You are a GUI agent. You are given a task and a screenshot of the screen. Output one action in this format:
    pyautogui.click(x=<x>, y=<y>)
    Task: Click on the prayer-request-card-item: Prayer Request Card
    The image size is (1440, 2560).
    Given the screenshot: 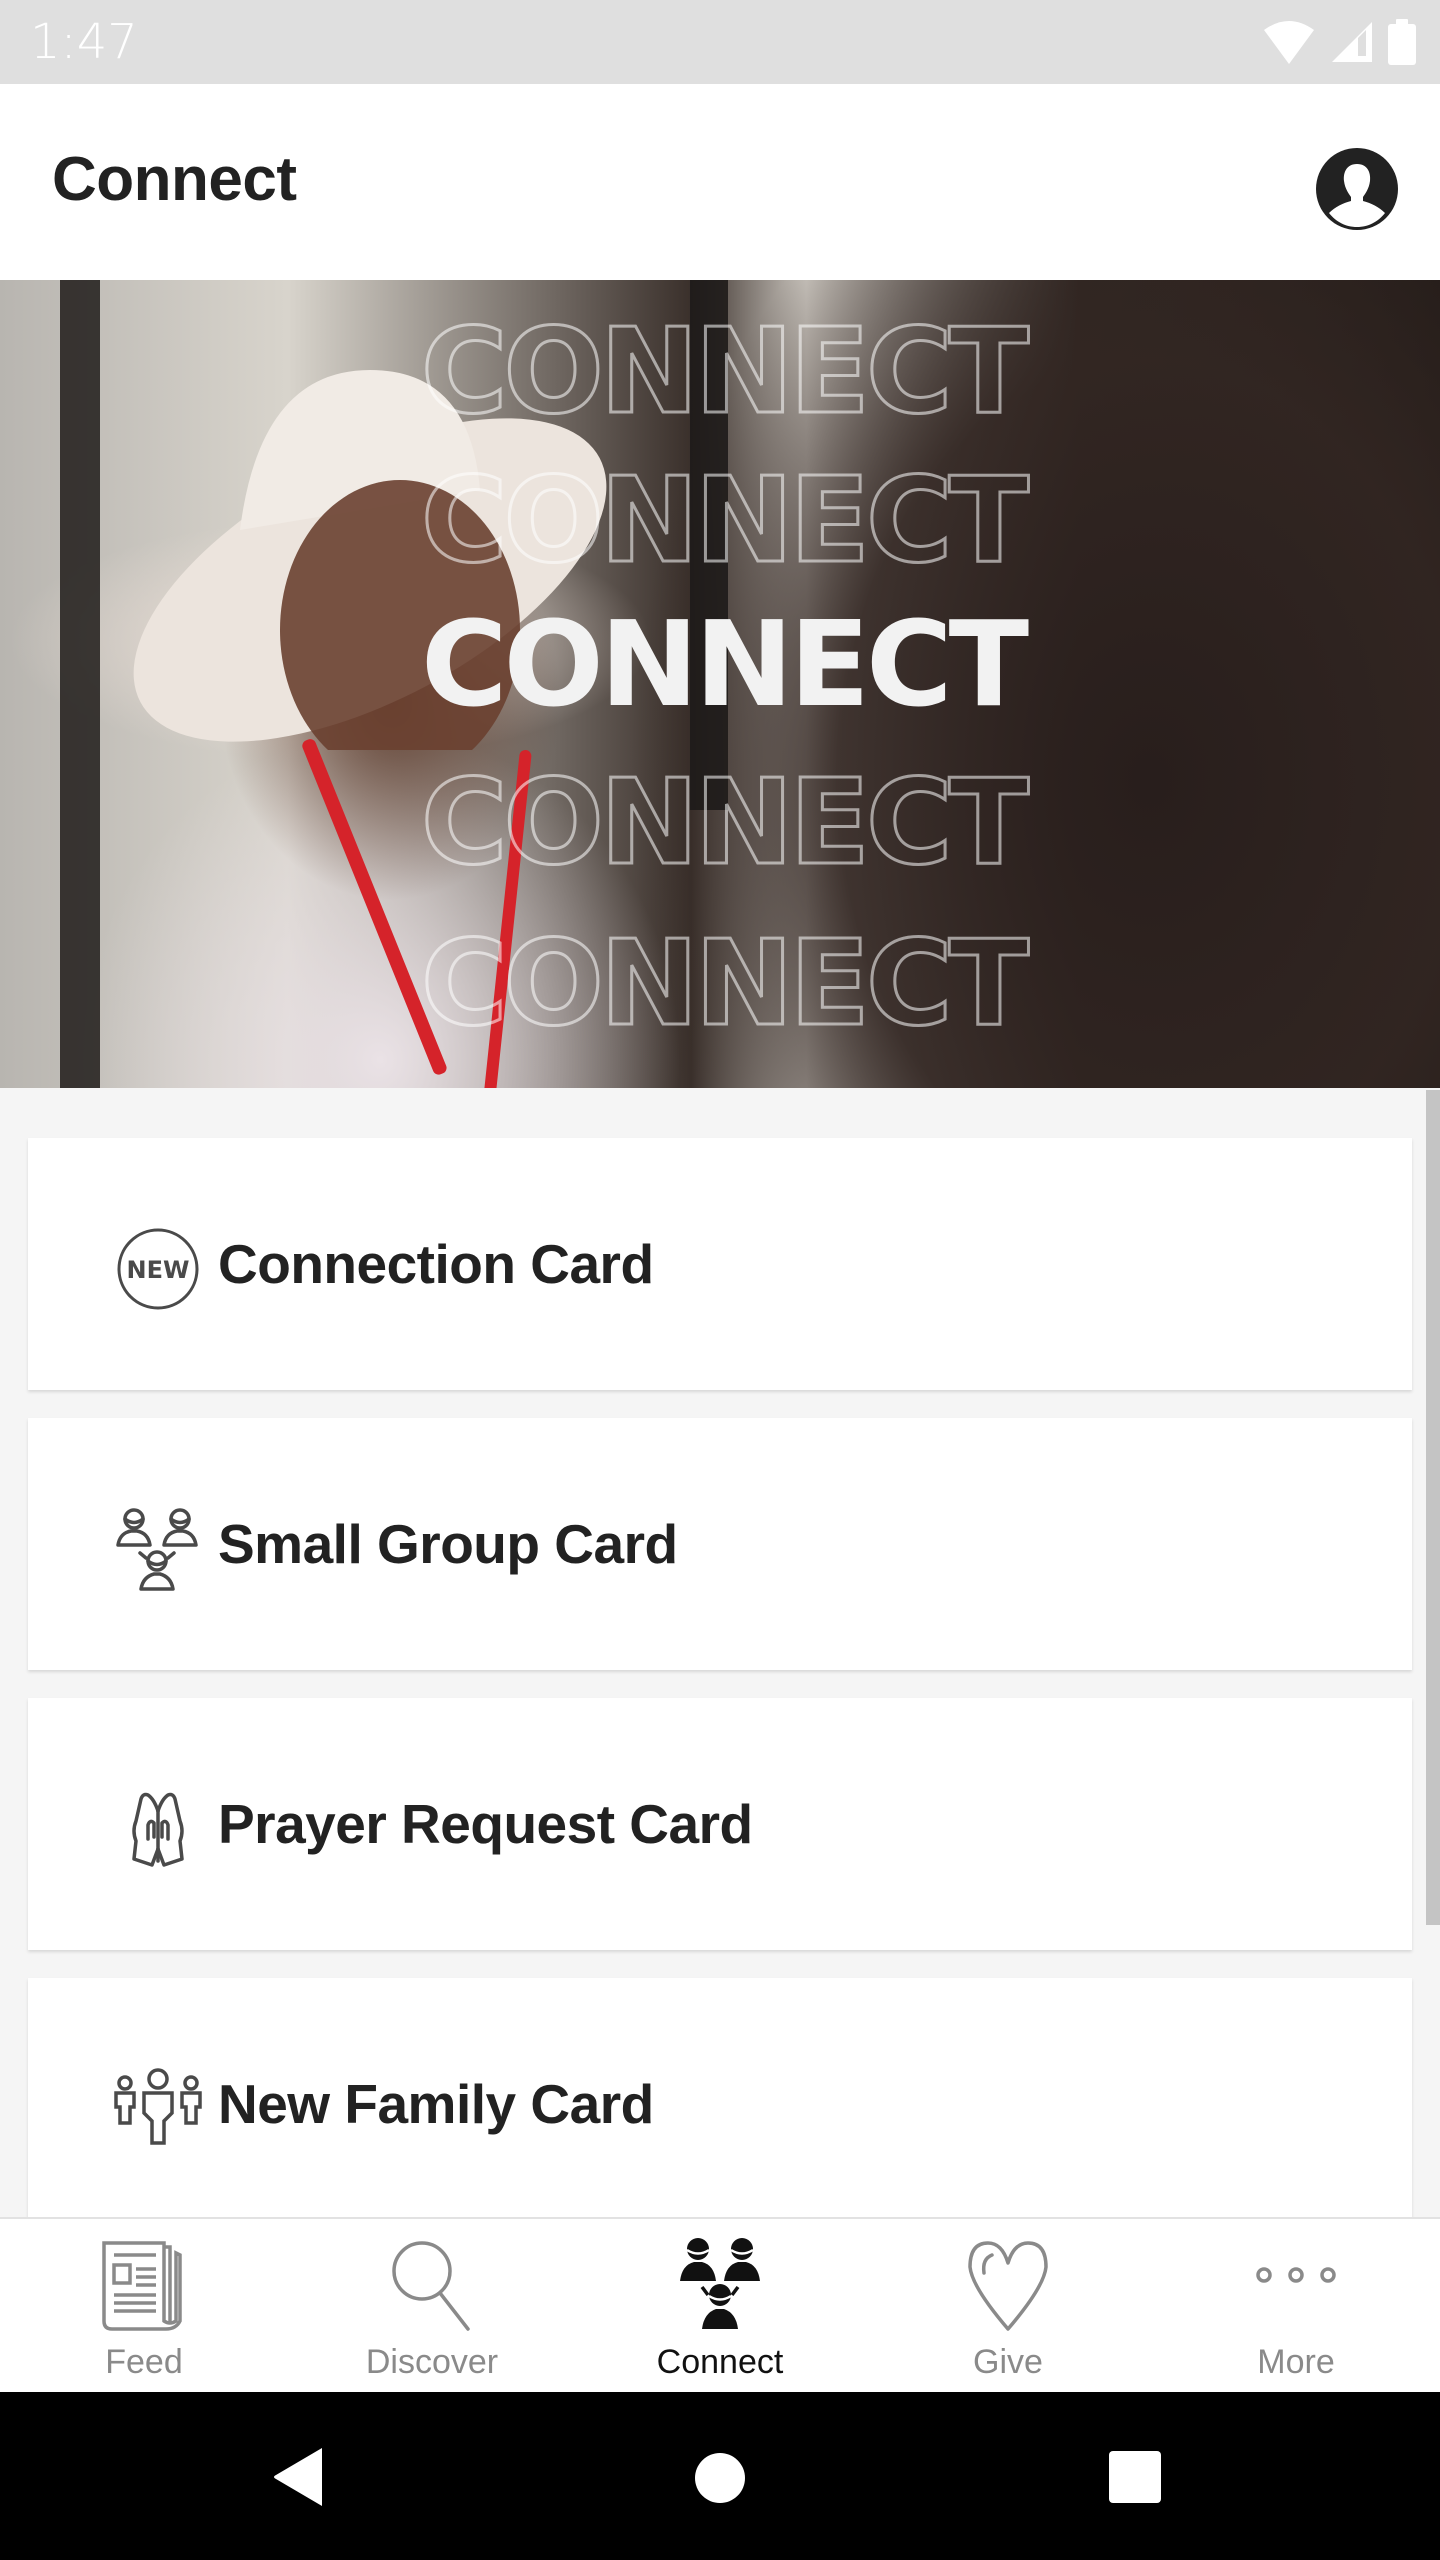 What is the action you would take?
    pyautogui.click(x=720, y=1824)
    